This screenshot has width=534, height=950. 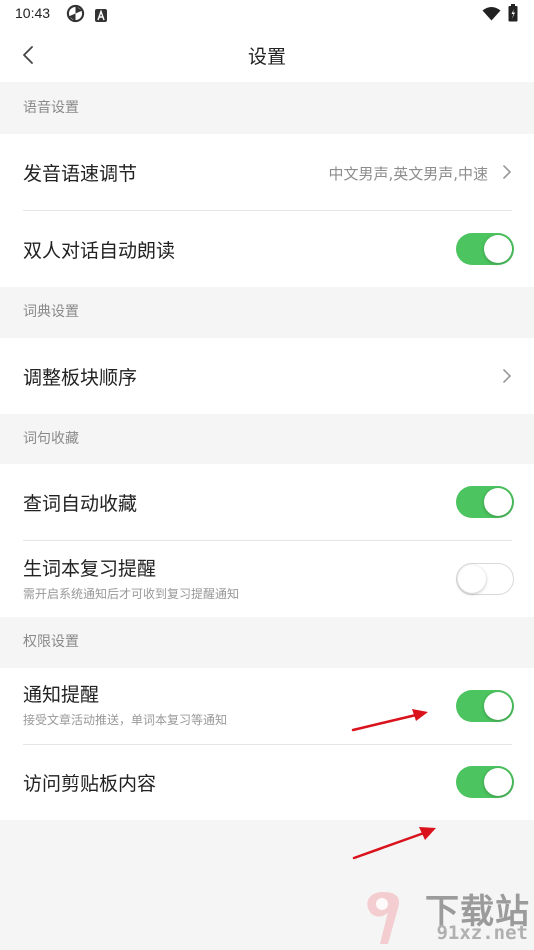 What do you see at coordinates (267, 108) in the screenshot?
I see `section-header-voice: 语音设置` at bounding box center [267, 108].